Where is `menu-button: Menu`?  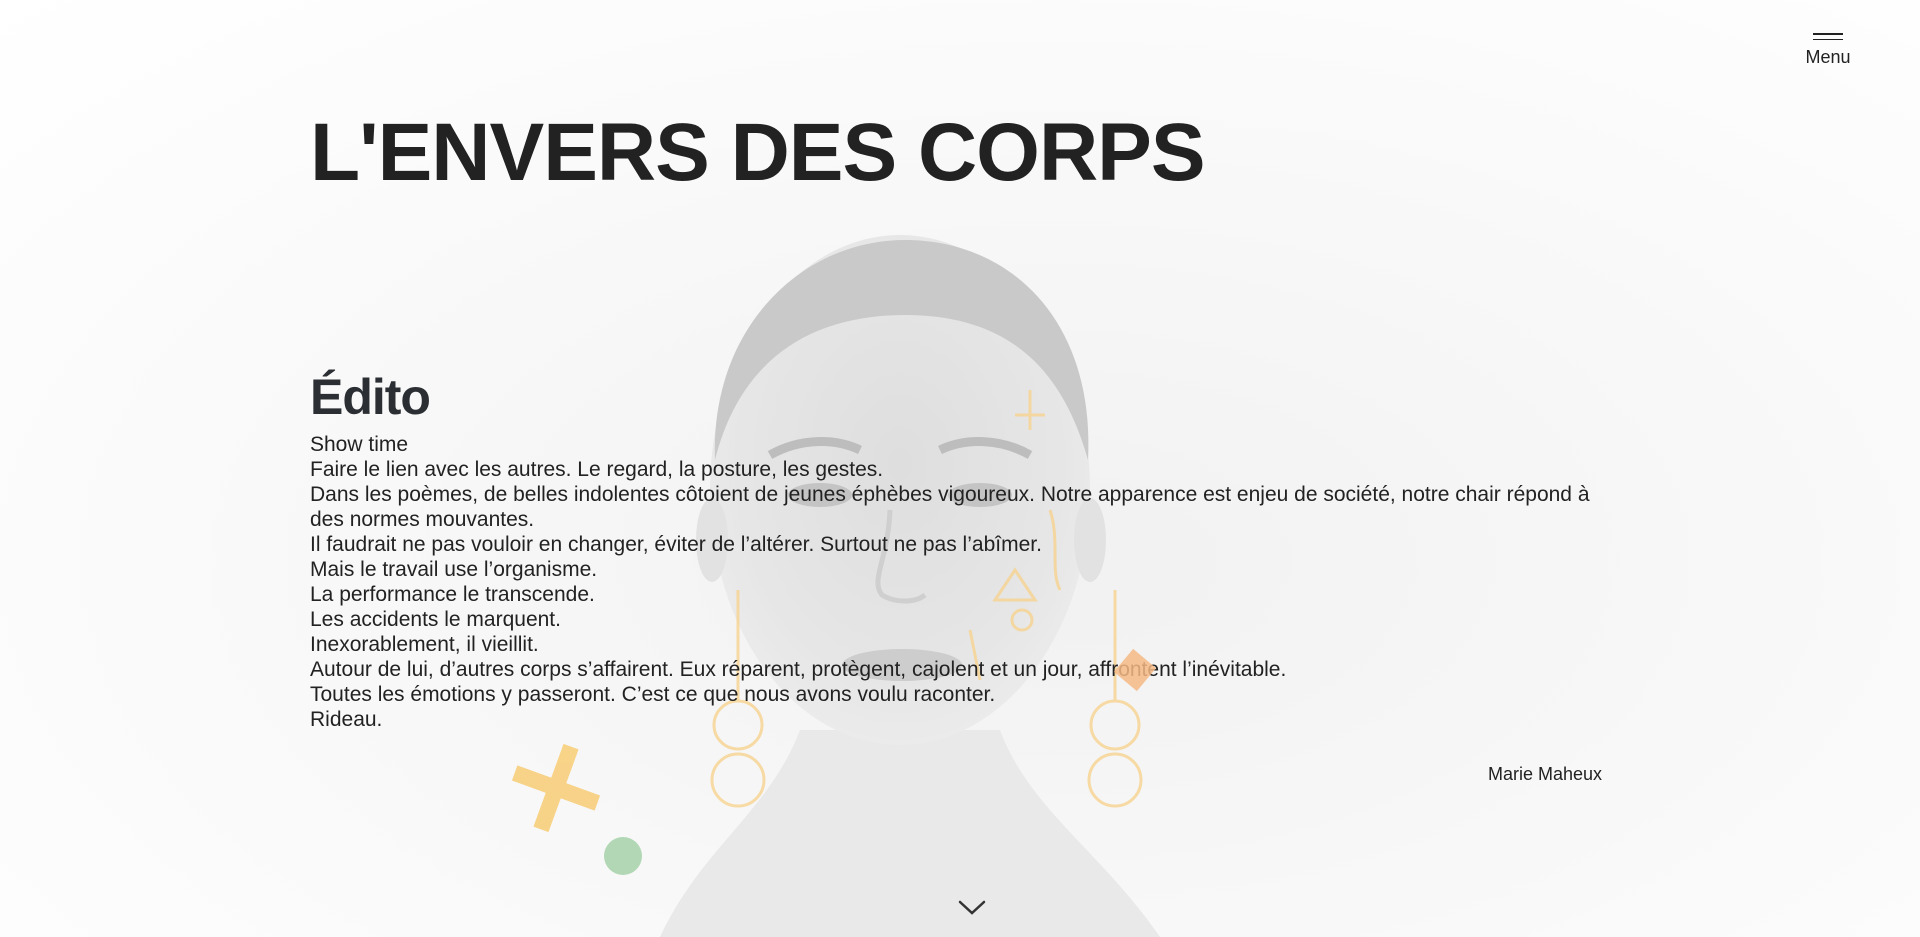
menu-button: Menu is located at coordinates (1828, 50).